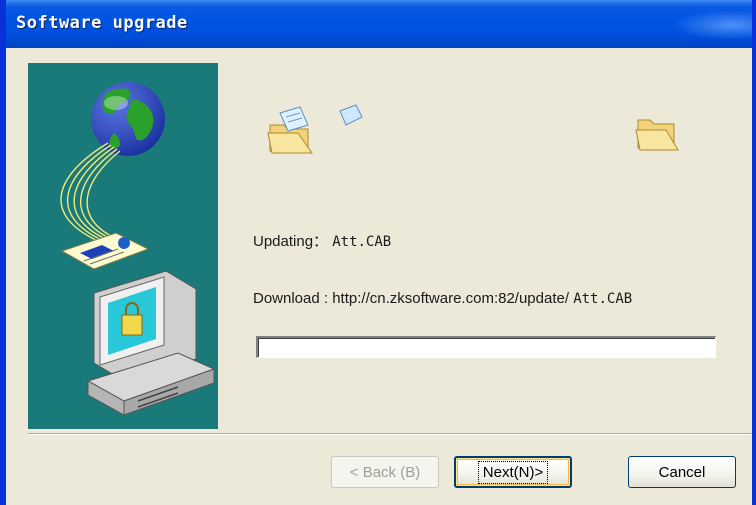 Image resolution: width=756 pixels, height=505 pixels. What do you see at coordinates (657, 135) in the screenshot?
I see `destination-folder-icon` at bounding box center [657, 135].